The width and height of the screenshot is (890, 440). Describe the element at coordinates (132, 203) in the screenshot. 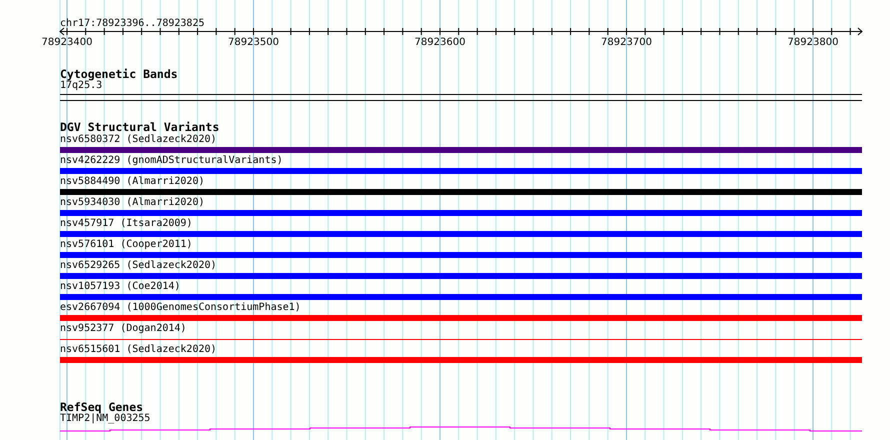

I see `variant-label: nsv5934030 (Almarri2020)` at that location.